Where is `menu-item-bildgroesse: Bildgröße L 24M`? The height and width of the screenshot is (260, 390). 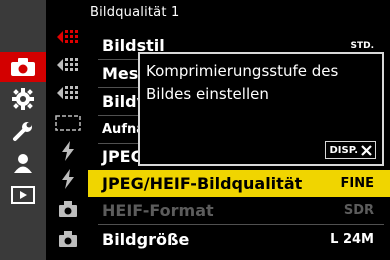 menu-item-bildgroesse: Bildgröße L 24M is located at coordinates (239, 239).